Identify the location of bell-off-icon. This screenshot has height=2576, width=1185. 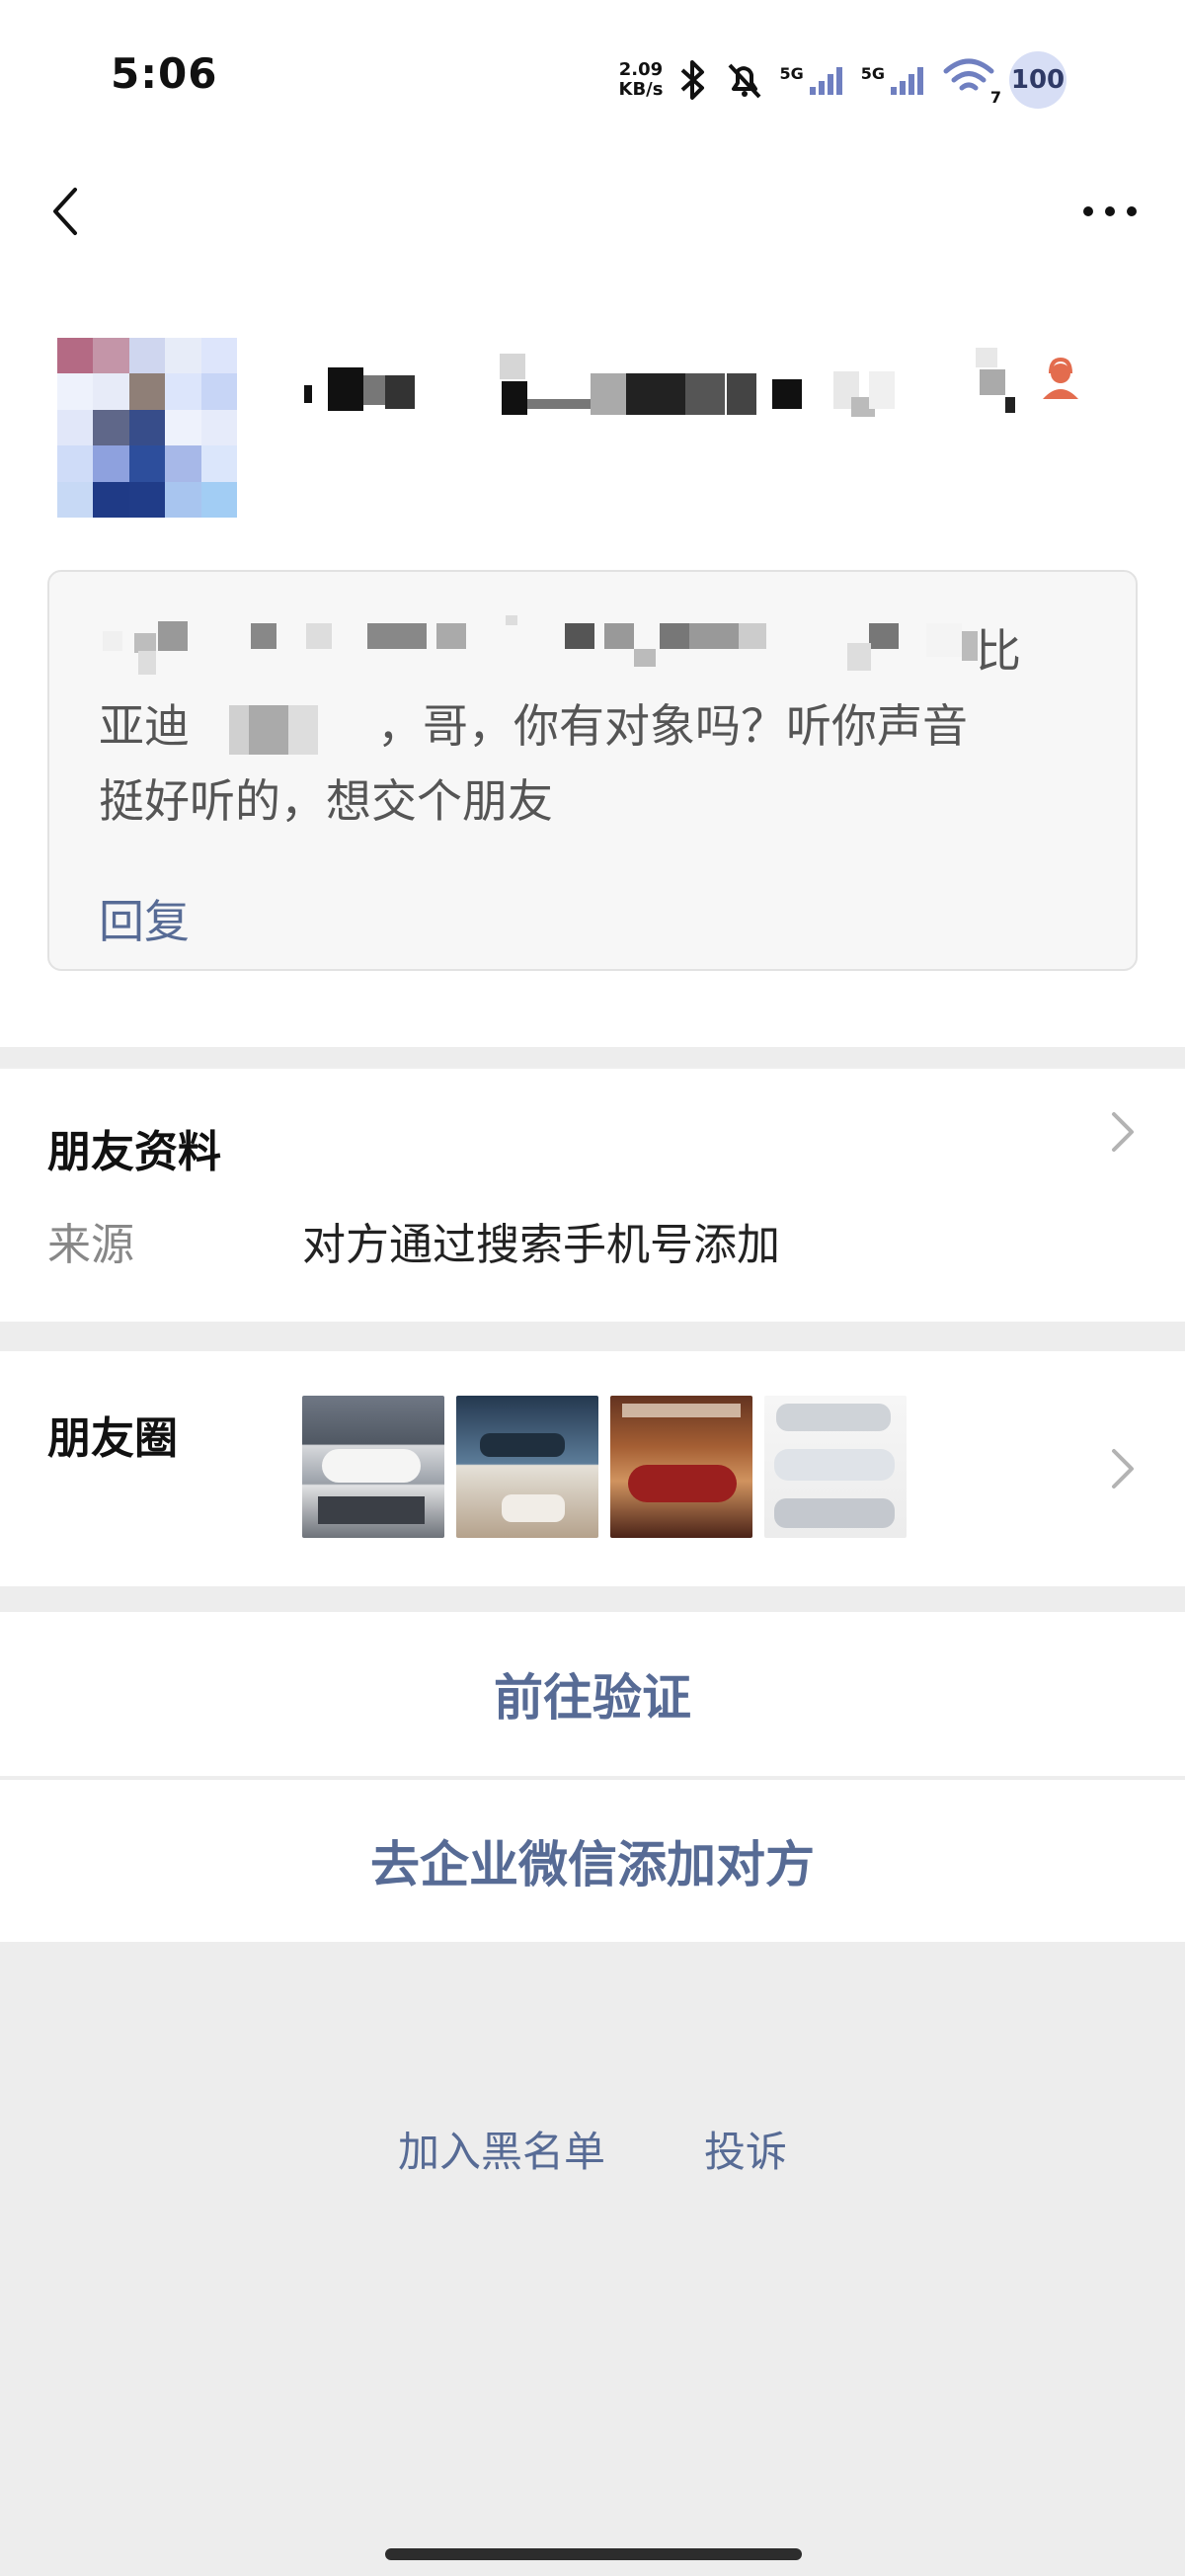
(745, 81).